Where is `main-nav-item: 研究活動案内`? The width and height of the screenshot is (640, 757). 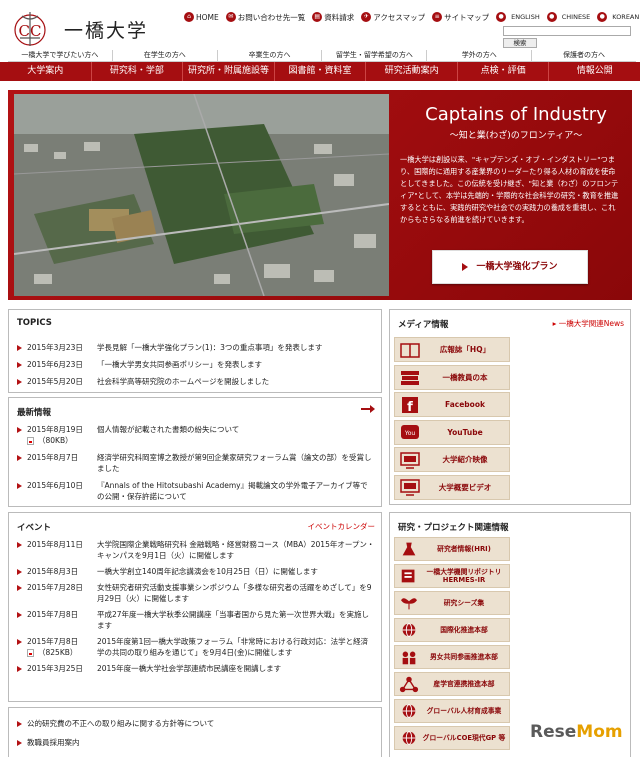
main-nav-item: 研究活動案内 is located at coordinates (411, 71).